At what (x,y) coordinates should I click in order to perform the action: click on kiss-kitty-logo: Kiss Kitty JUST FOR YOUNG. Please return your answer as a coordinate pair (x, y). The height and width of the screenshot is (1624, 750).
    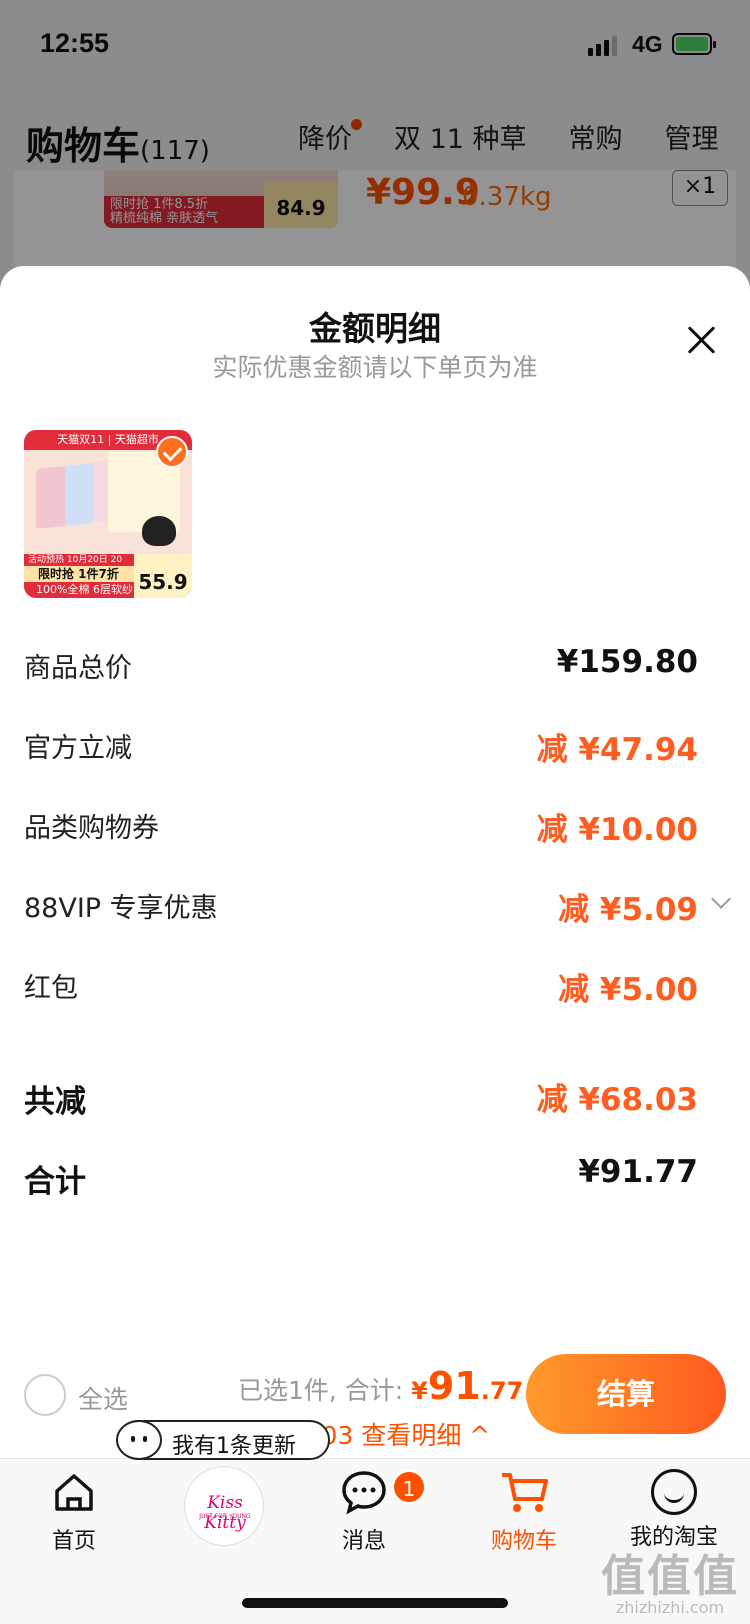
    Looking at the image, I should click on (224, 1506).